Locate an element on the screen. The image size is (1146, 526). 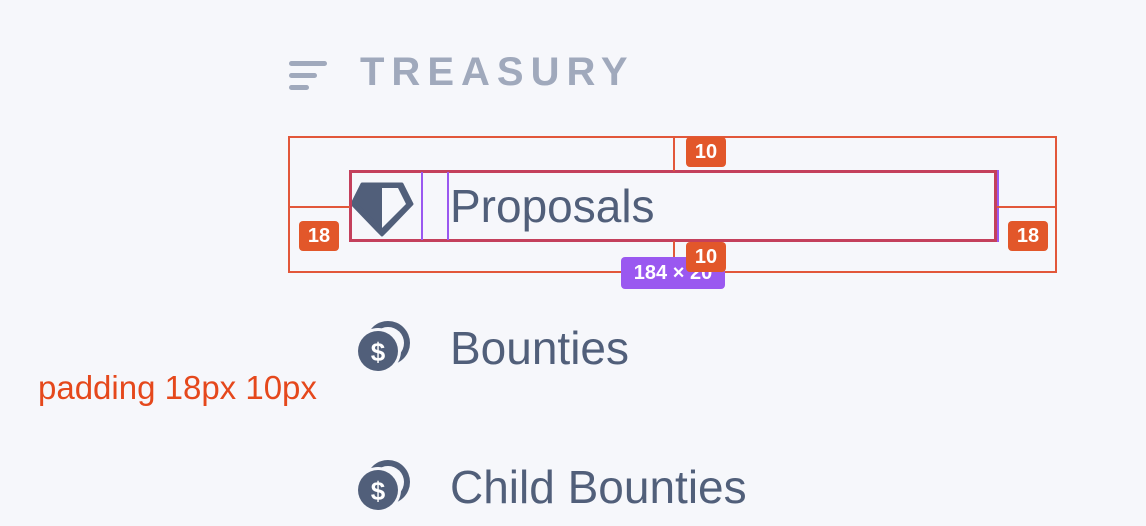
inspector-guide-bottom is located at coordinates (674, 257).